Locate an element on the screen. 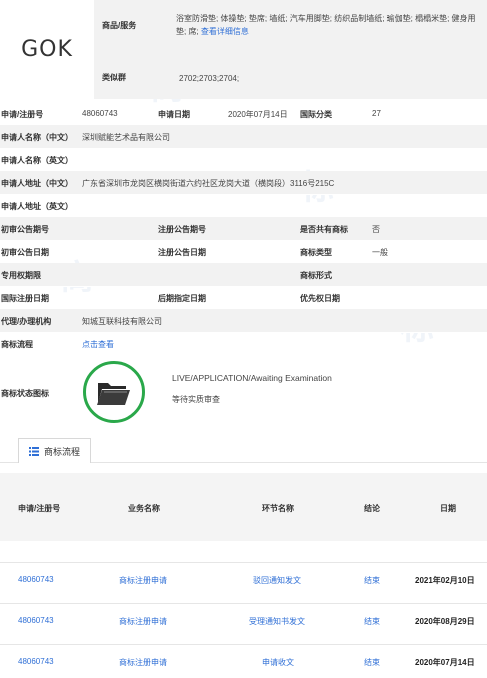 This screenshot has width=487, height=678. col-step: 环节名称 is located at coordinates (278, 508).